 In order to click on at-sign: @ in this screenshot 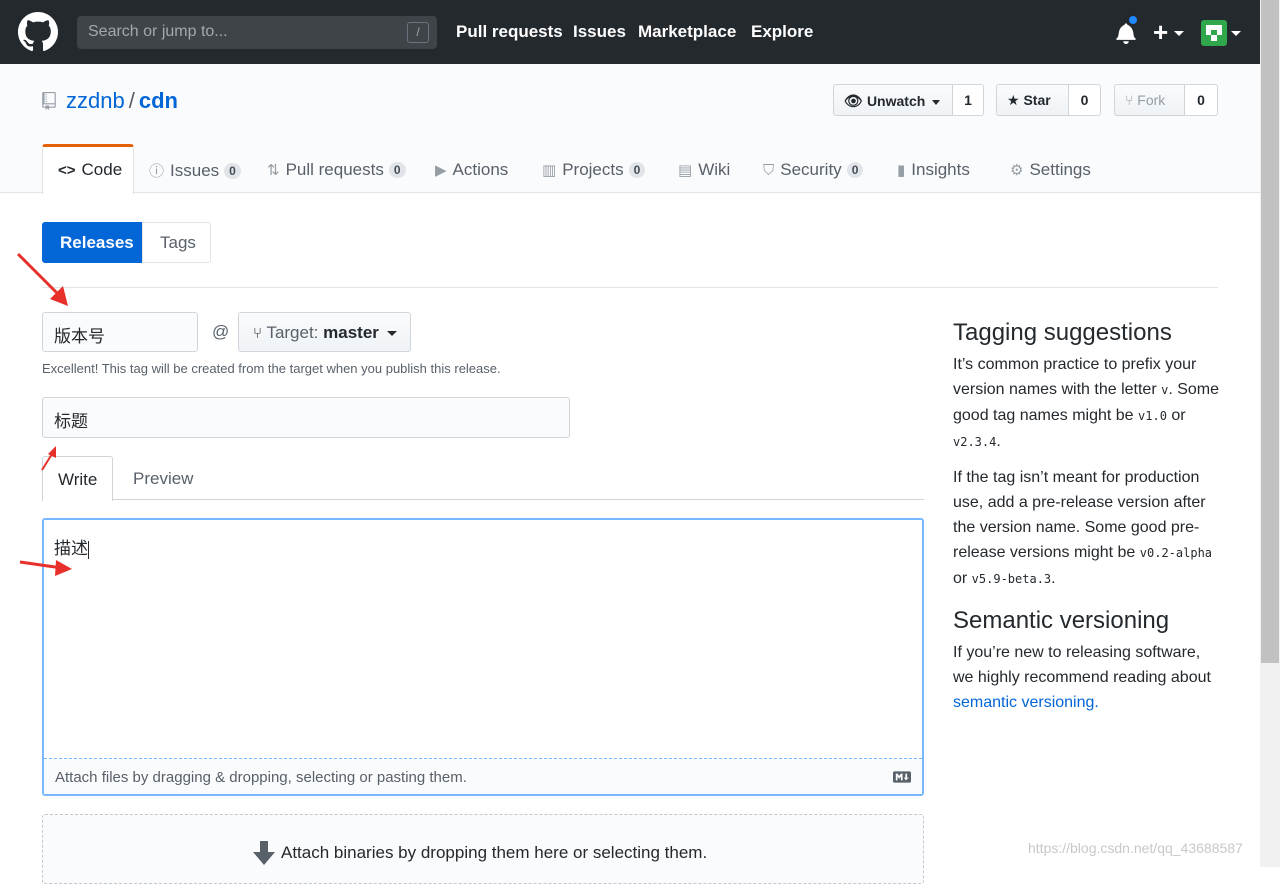, I will do `click(221, 331)`.